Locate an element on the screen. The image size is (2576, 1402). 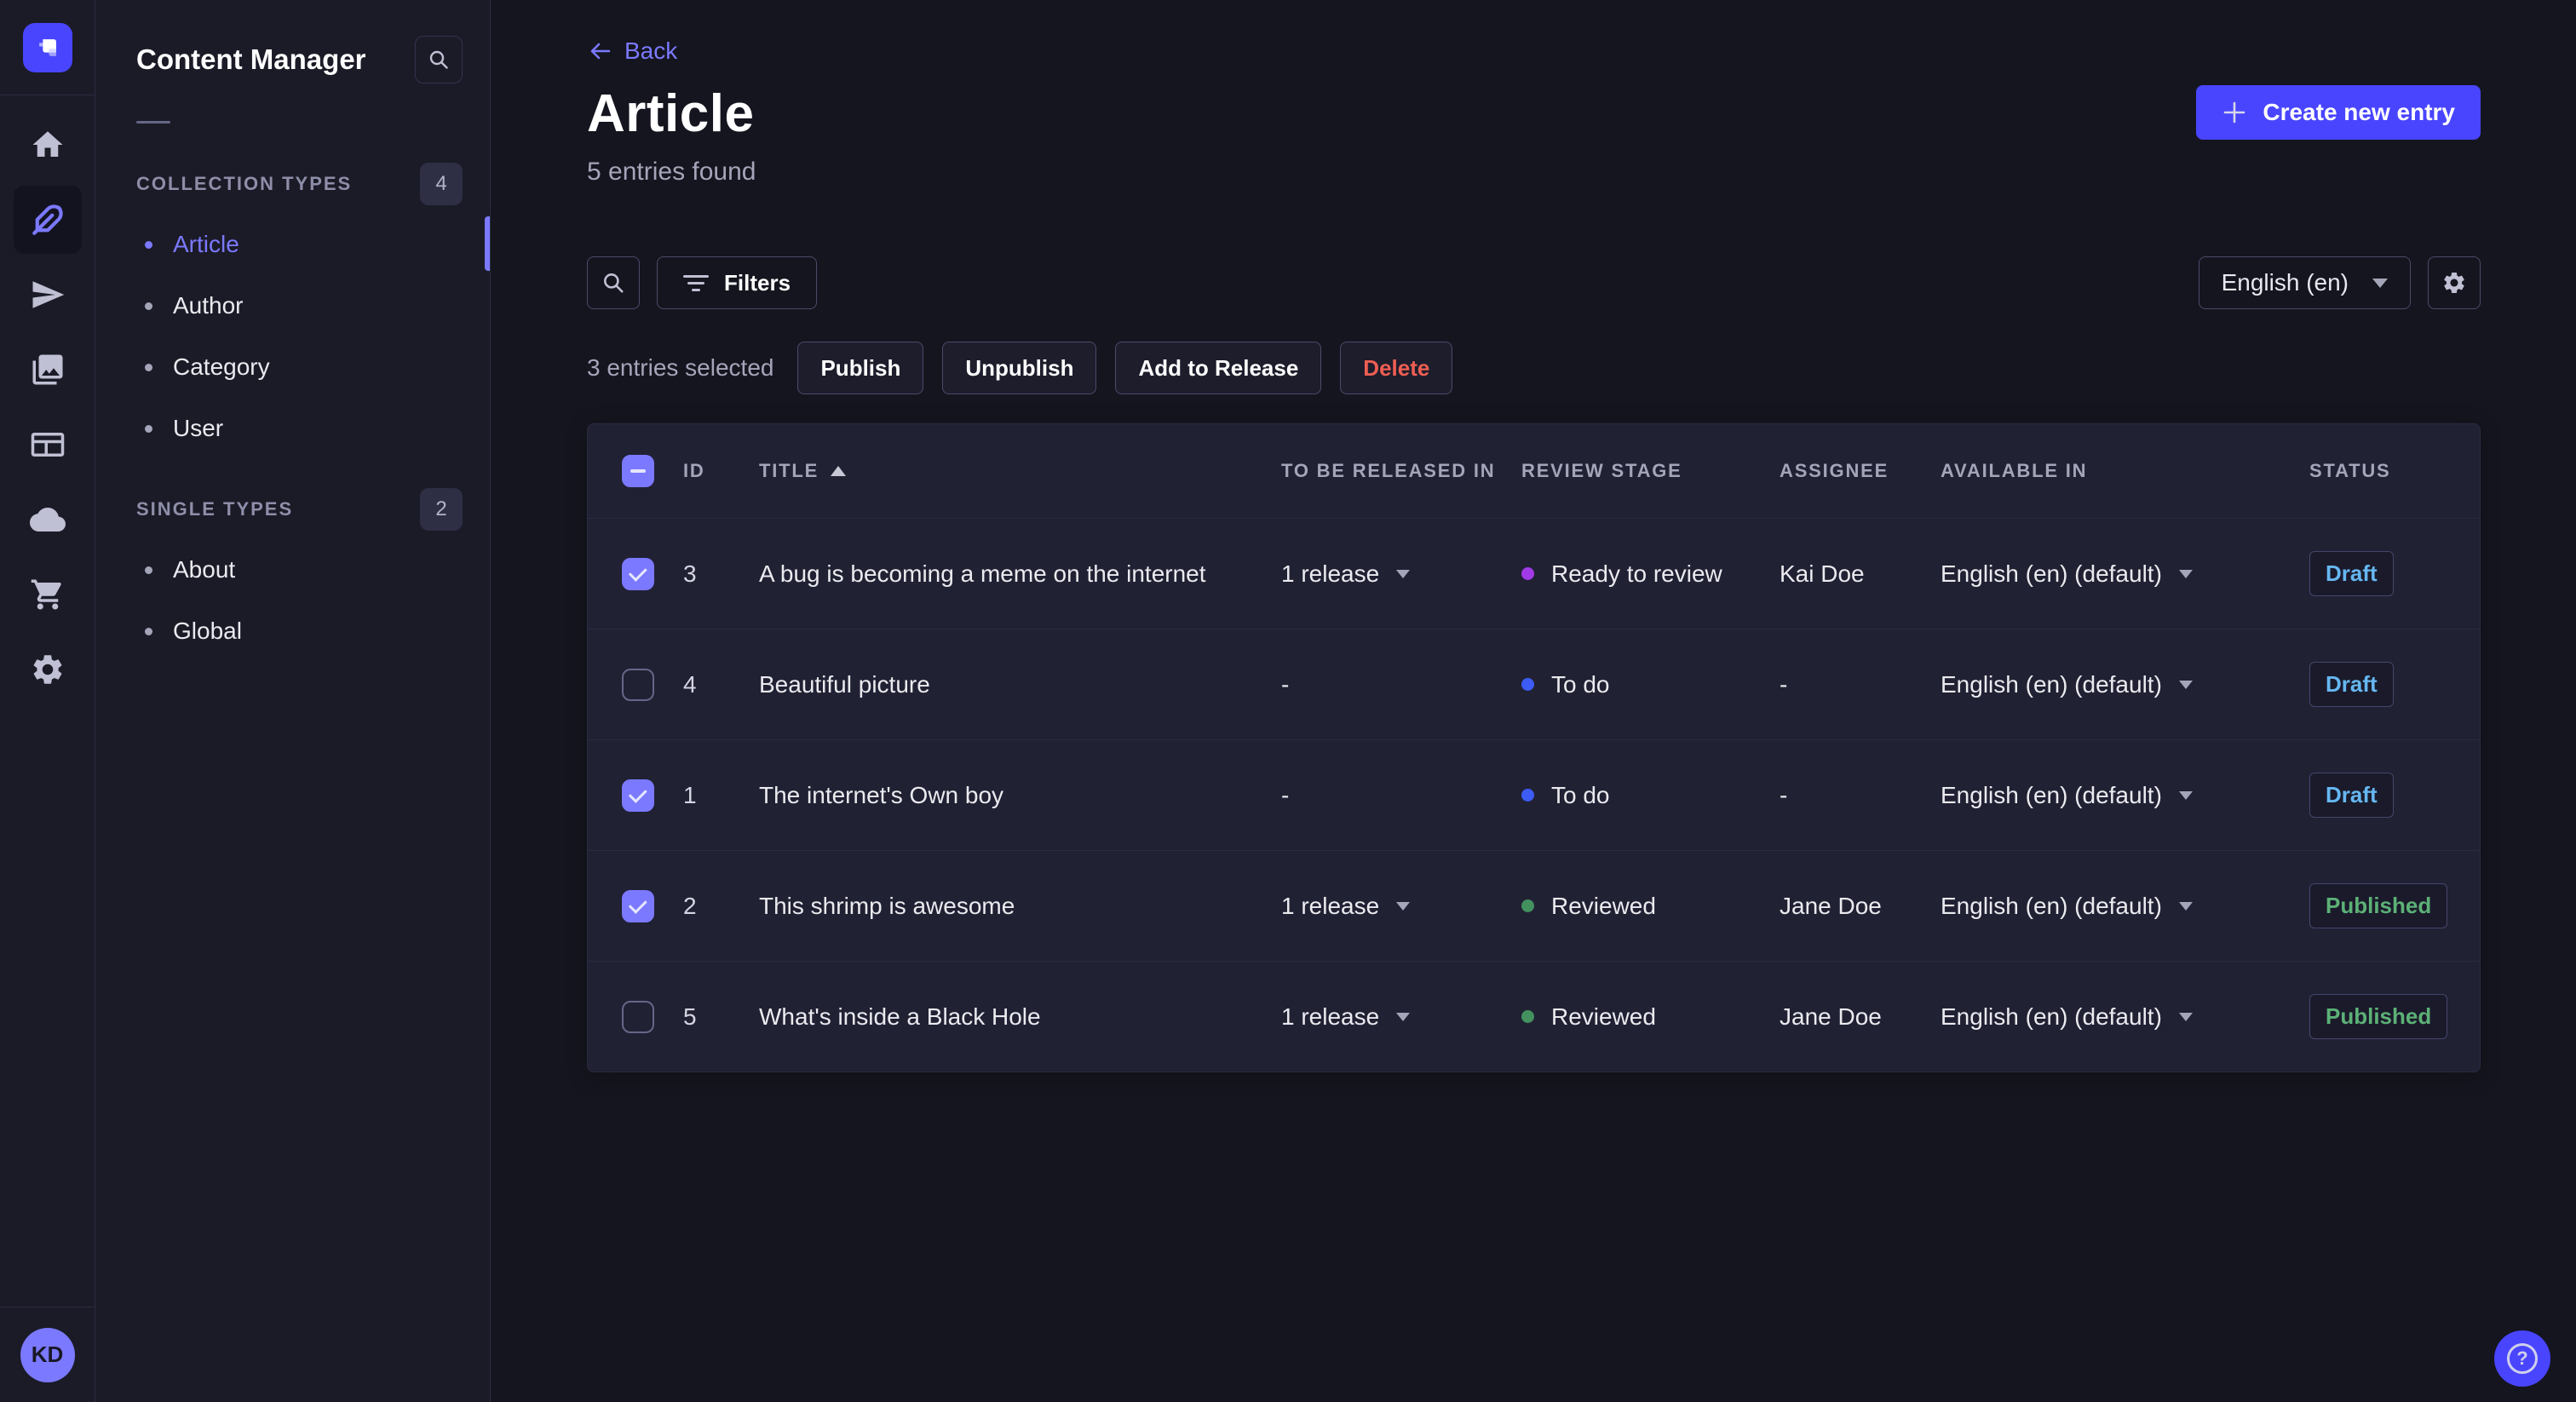
cell-id: 1 is located at coordinates (690, 794).